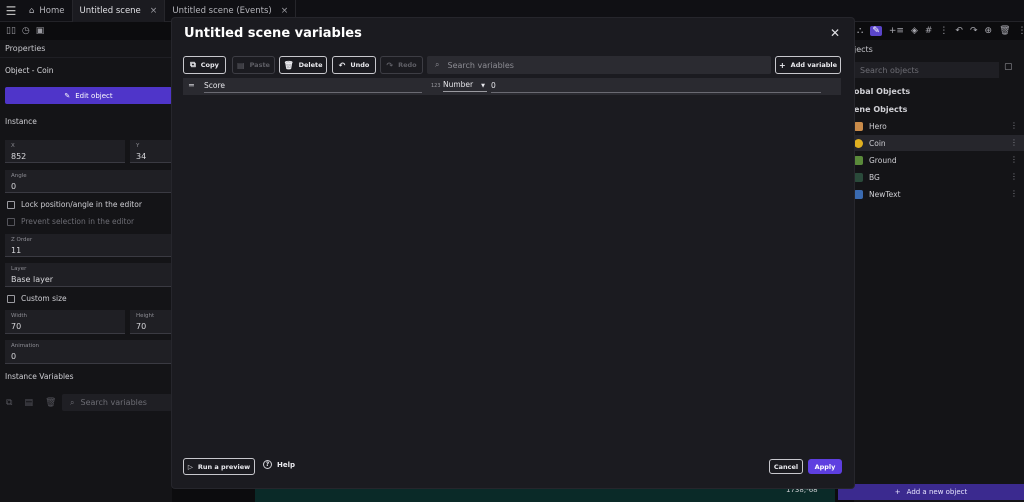 The width and height of the screenshot is (1024, 502). Describe the element at coordinates (814, 65) in the screenshot. I see `button-label: Add variable` at that location.